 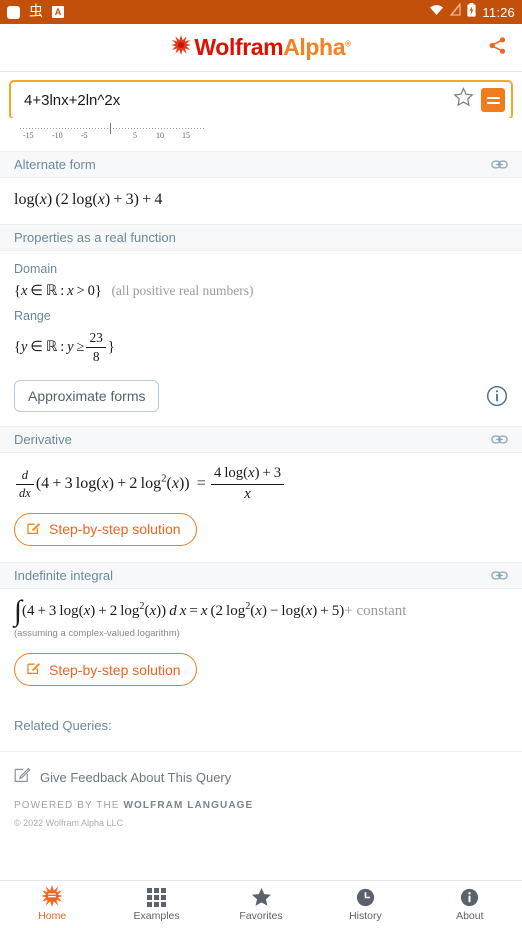 I want to click on share-icon, so click(x=497, y=48).